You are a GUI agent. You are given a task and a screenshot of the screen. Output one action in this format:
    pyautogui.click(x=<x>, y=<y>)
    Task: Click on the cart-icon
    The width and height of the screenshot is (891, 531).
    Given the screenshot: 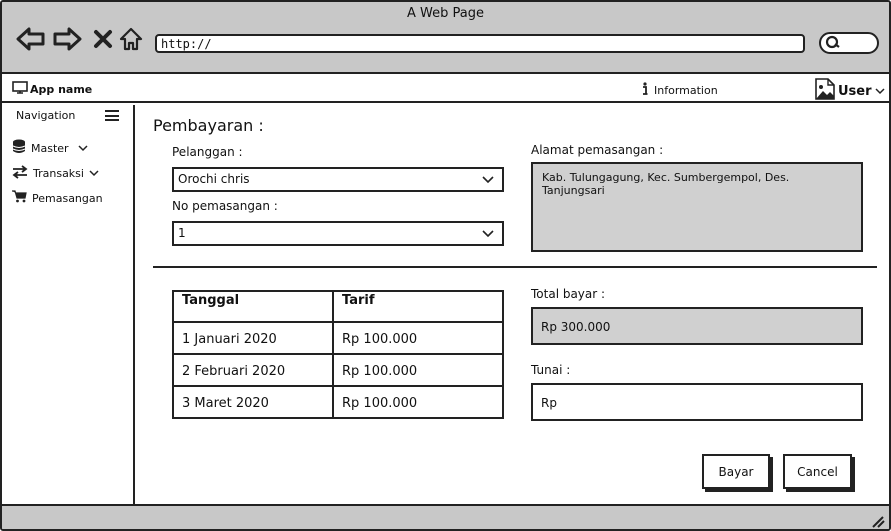 What is the action you would take?
    pyautogui.click(x=19, y=198)
    